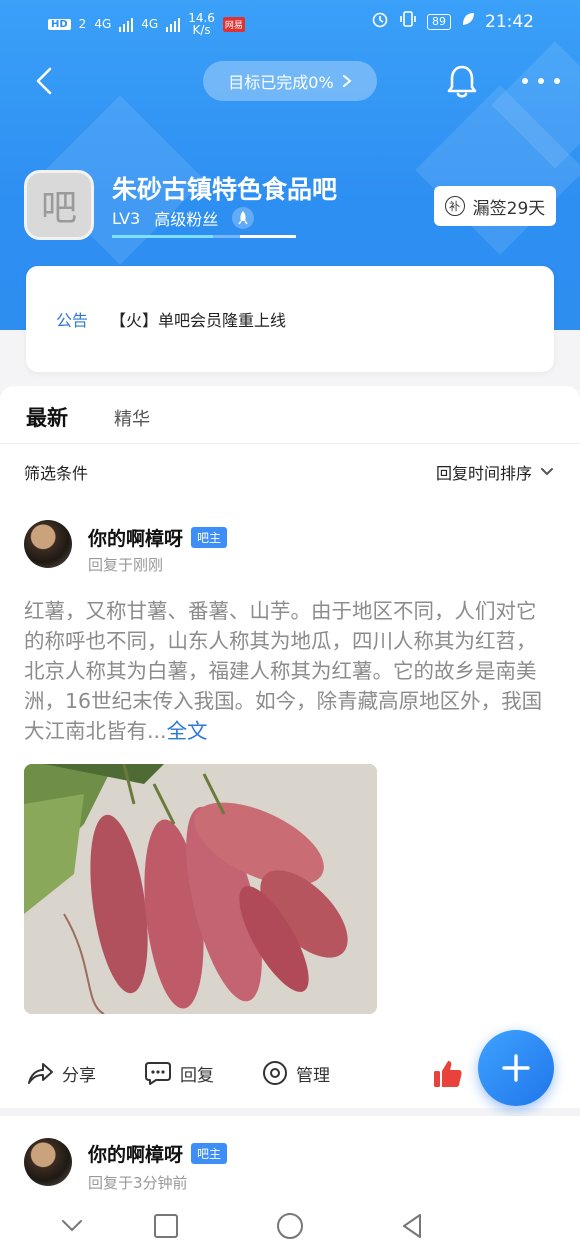 This screenshot has height=1257, width=580. Describe the element at coordinates (40, 1073) in the screenshot. I see `share-icon` at that location.